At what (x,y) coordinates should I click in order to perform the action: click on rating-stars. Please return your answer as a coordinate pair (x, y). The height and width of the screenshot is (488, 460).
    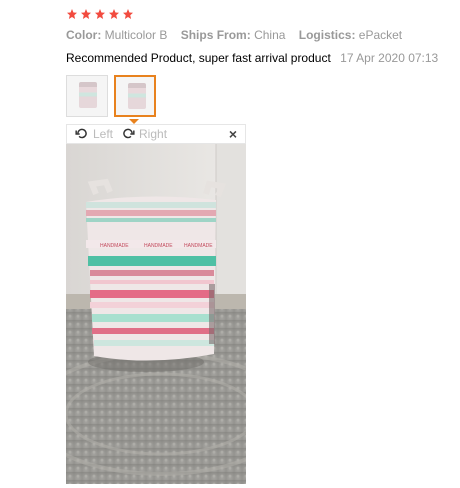
    Looking at the image, I should click on (100, 14).